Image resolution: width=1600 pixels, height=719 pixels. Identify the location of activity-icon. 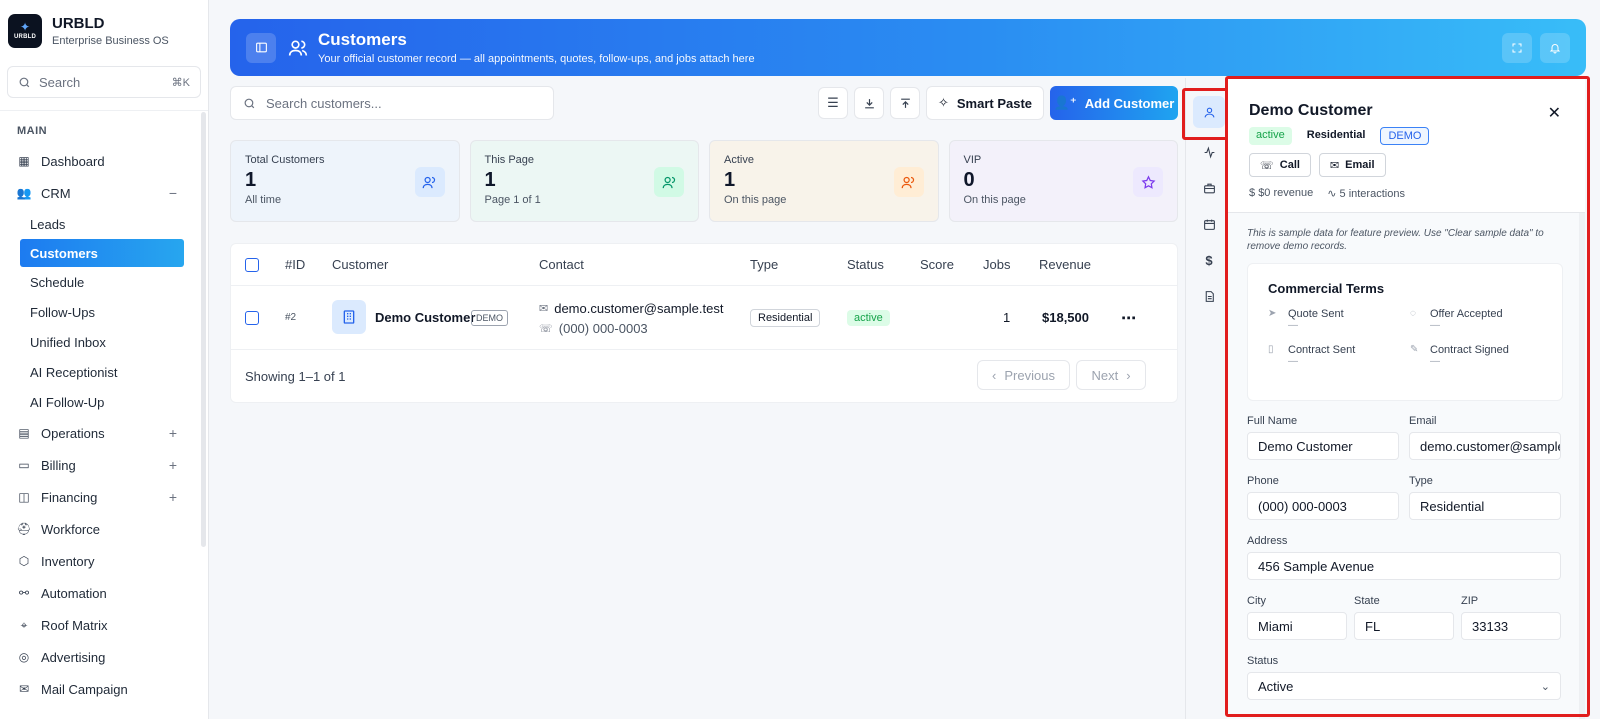
(1209, 152).